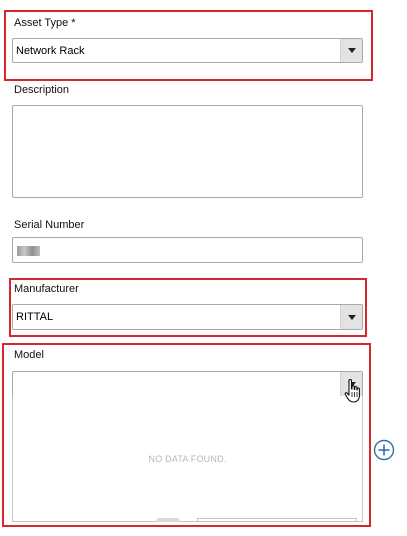 This screenshot has height=536, width=407. I want to click on manufacturer-label: Manufacturer, so click(46, 289).